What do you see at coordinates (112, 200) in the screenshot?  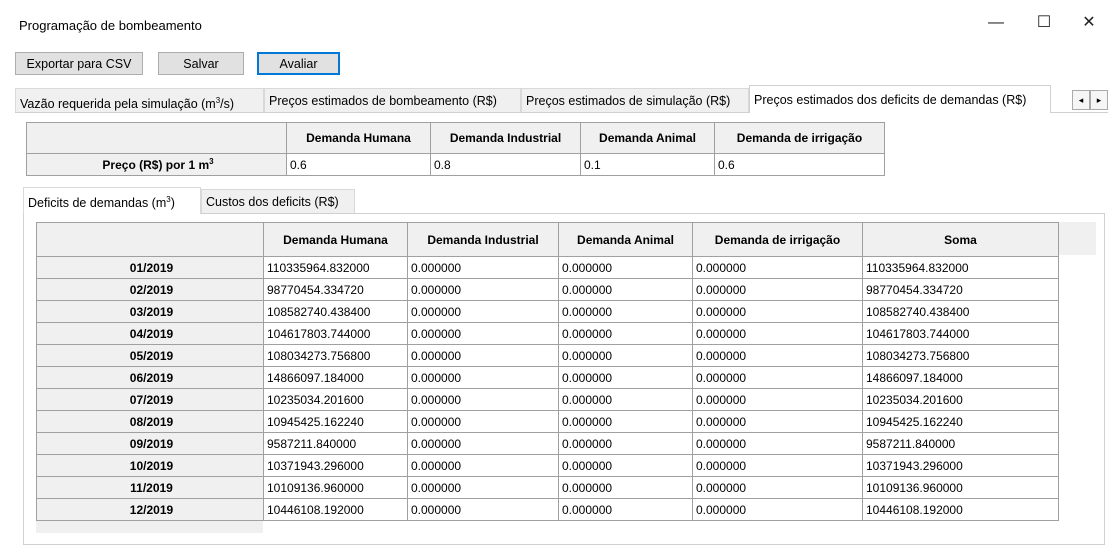 I see `subtab-deficits: Deficits de demandas (m3)` at bounding box center [112, 200].